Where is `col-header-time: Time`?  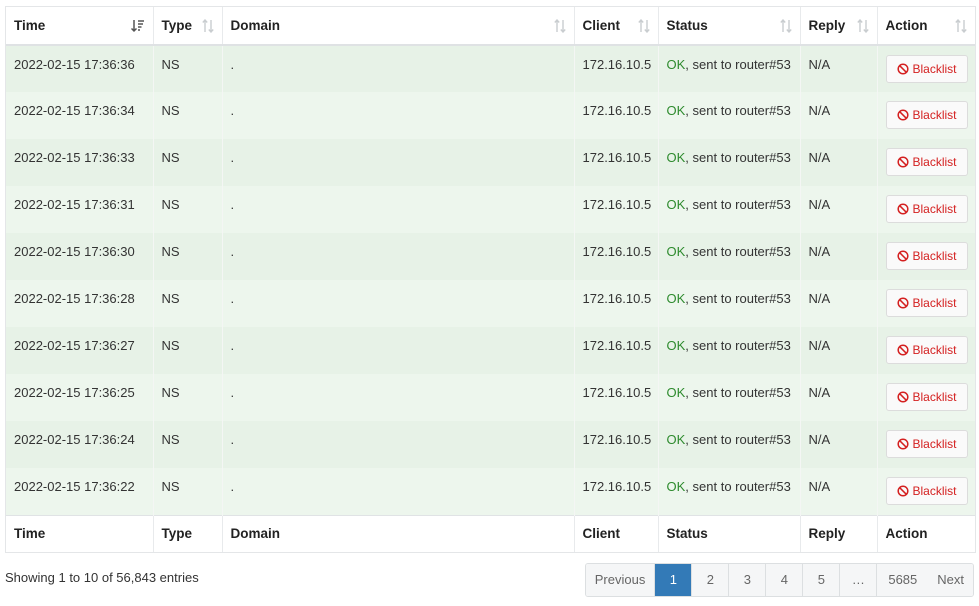 col-header-time: Time is located at coordinates (80, 26).